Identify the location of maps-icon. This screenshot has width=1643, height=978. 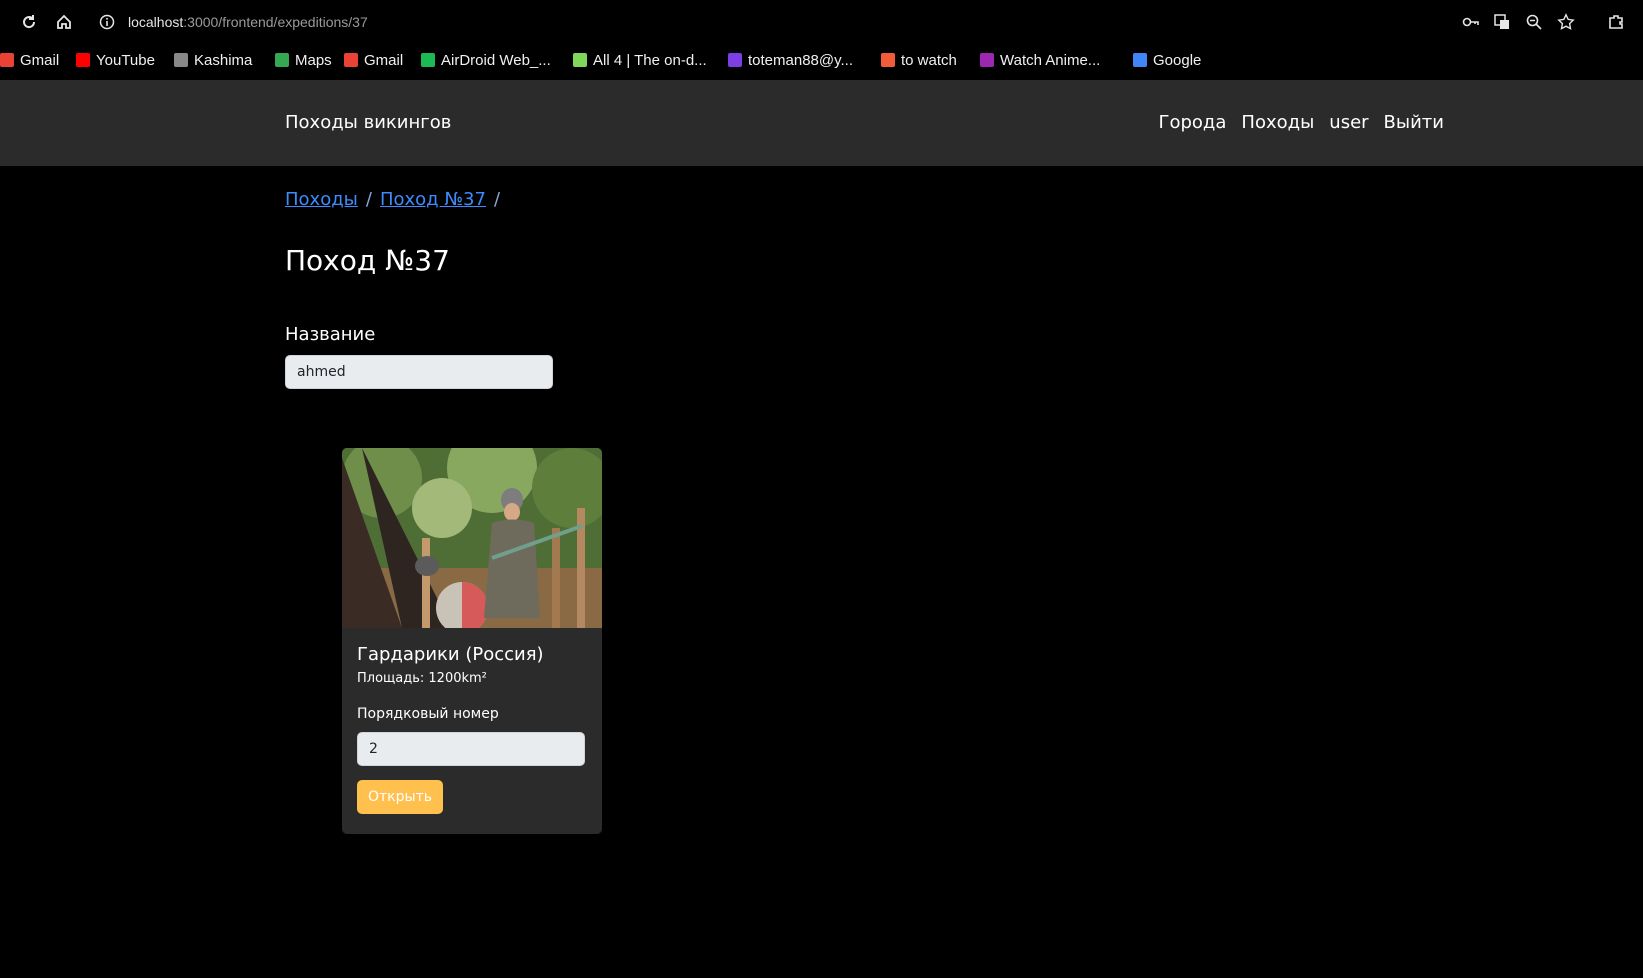
(282, 60).